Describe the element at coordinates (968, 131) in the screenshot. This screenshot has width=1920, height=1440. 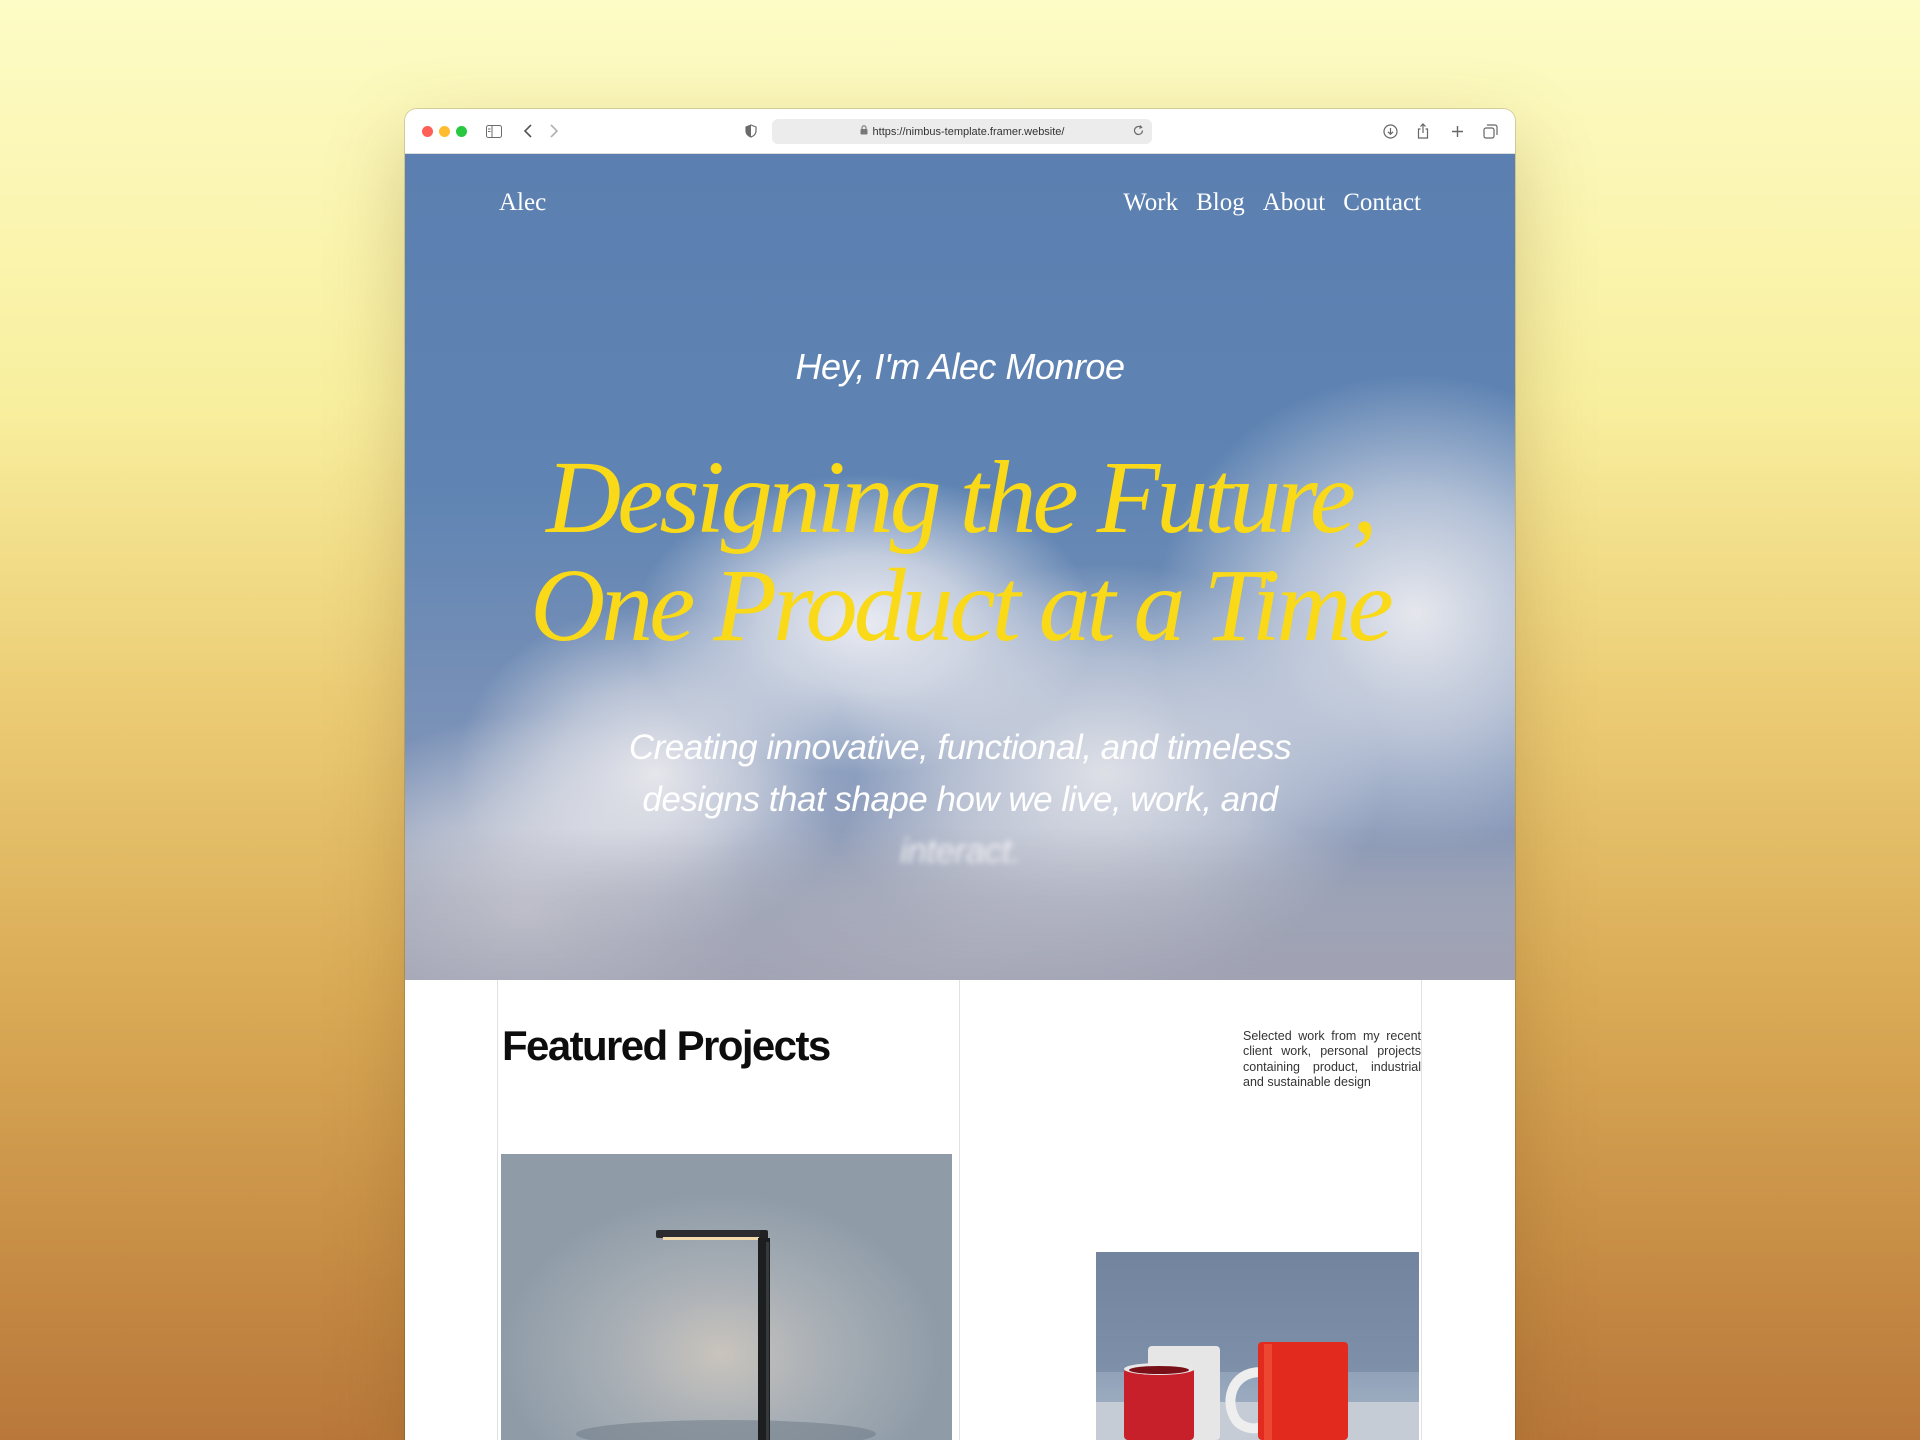
I see `url-text: https://nimbus-template.framer.website/` at that location.